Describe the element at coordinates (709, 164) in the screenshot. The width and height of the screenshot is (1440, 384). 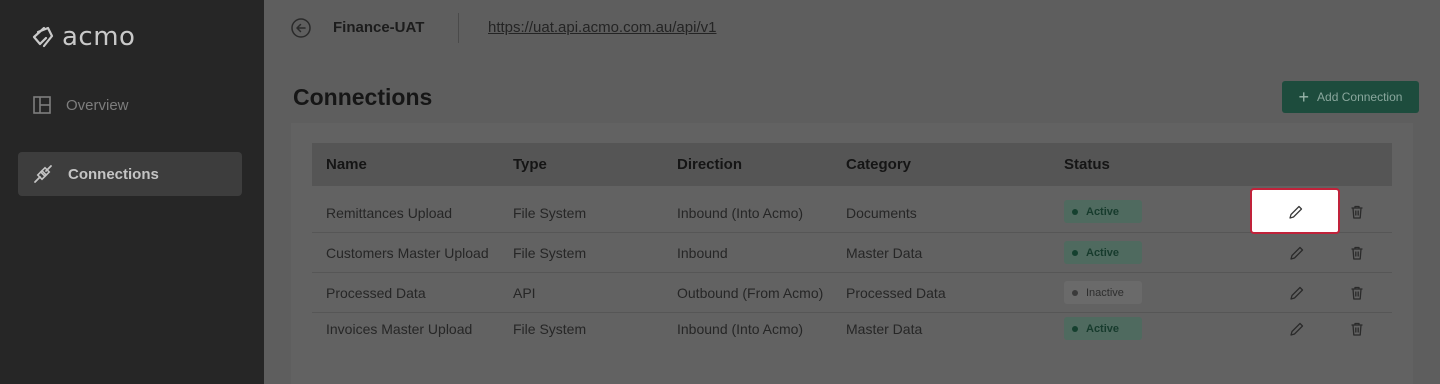
I see `column-header-direction: Direction` at that location.